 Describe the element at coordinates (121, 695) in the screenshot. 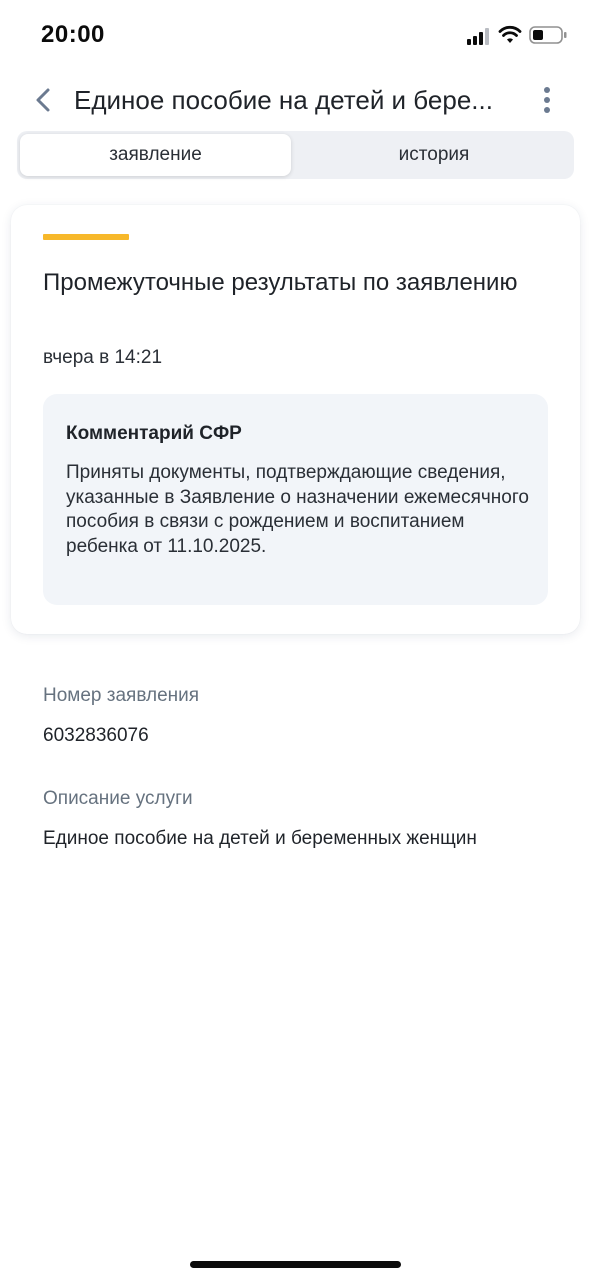

I see `application-number-label: Номер заявления` at that location.